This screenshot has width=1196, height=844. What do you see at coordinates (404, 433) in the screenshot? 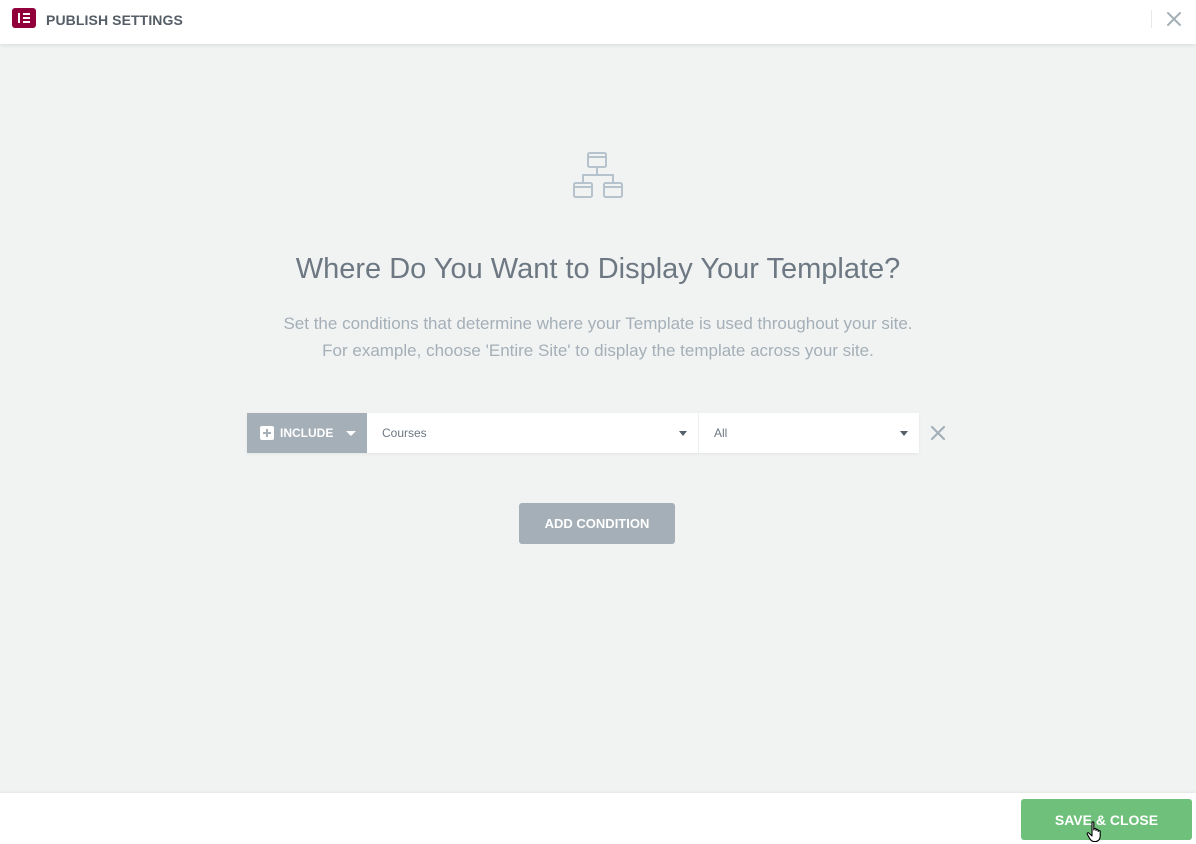
I see `condition-main-value: Courses` at bounding box center [404, 433].